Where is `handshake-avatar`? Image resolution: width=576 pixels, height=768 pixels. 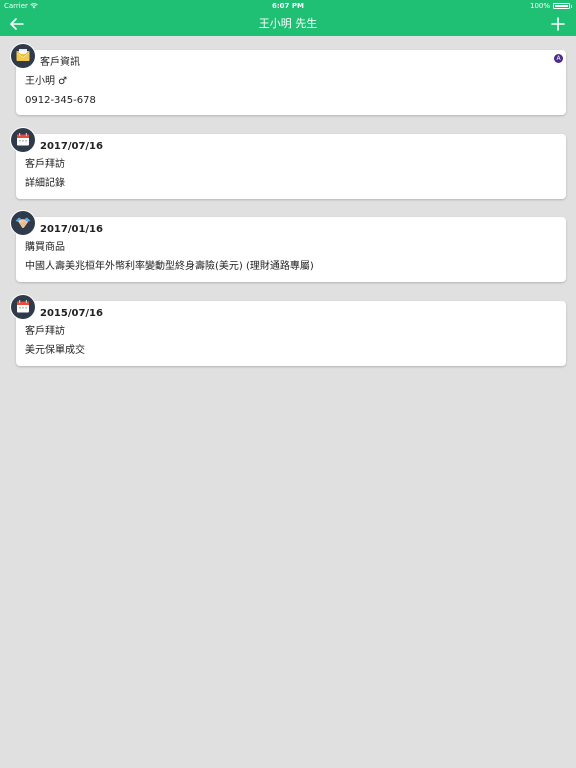 handshake-avatar is located at coordinates (23, 223).